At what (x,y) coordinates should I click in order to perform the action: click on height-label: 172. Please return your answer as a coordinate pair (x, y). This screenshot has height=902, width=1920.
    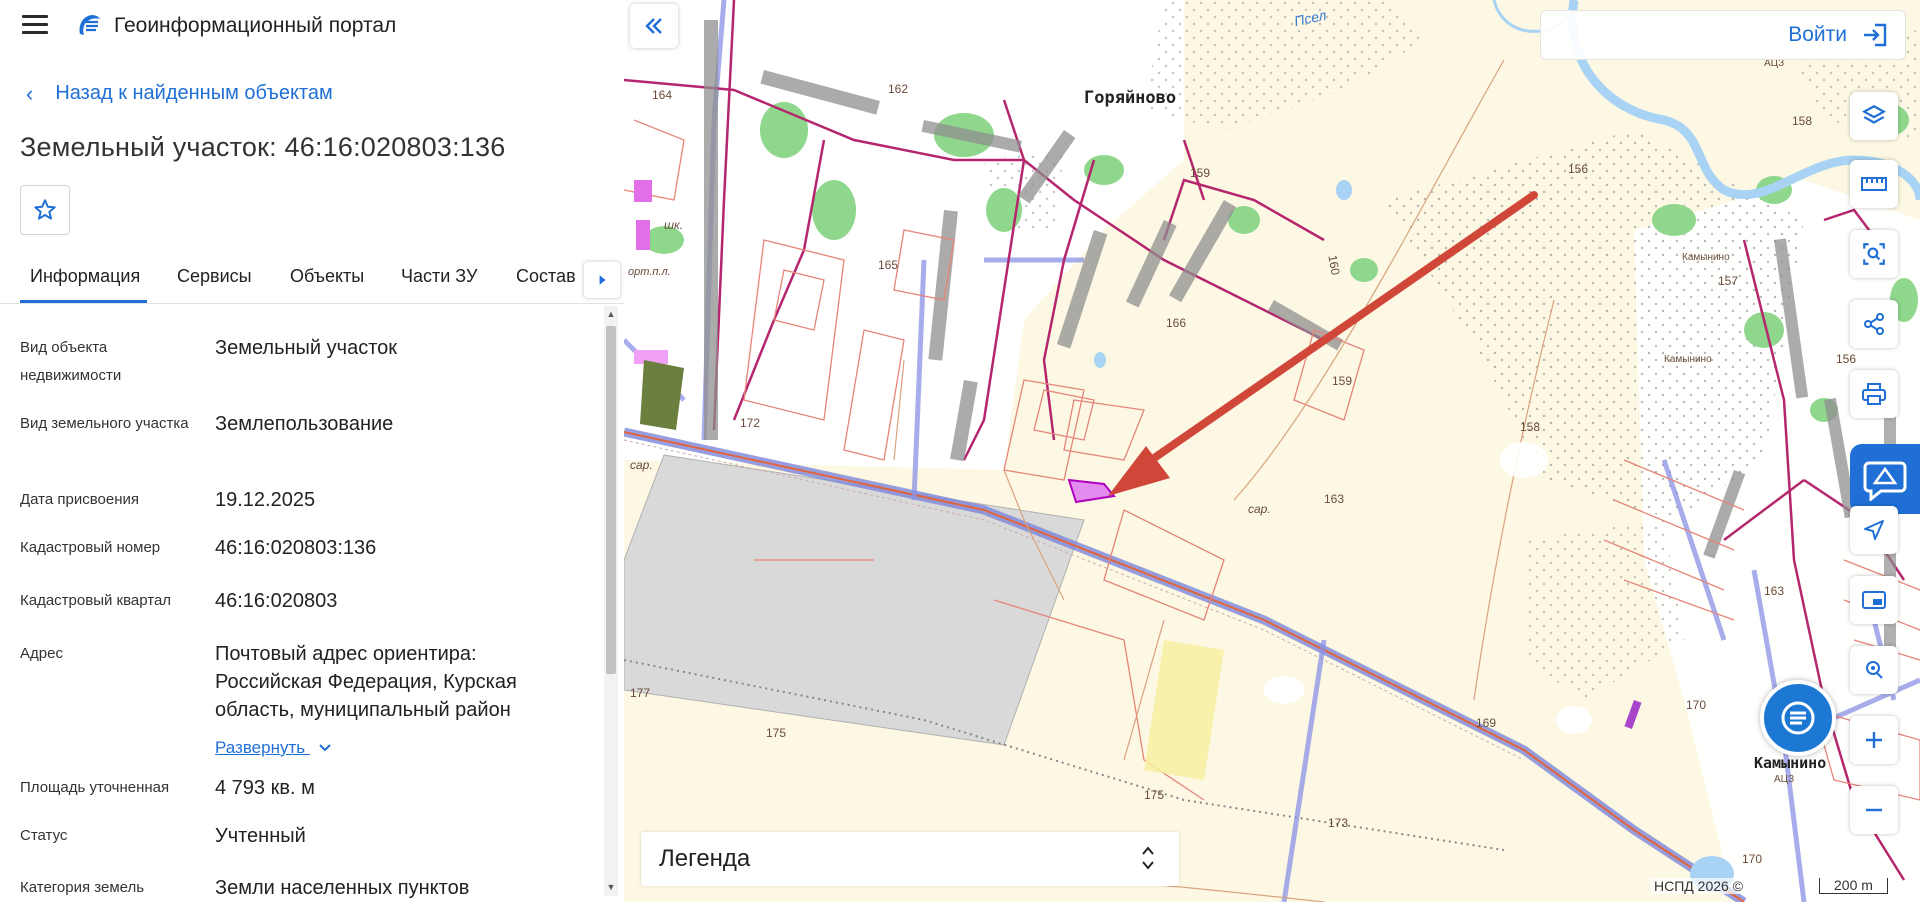
    Looking at the image, I should click on (750, 423).